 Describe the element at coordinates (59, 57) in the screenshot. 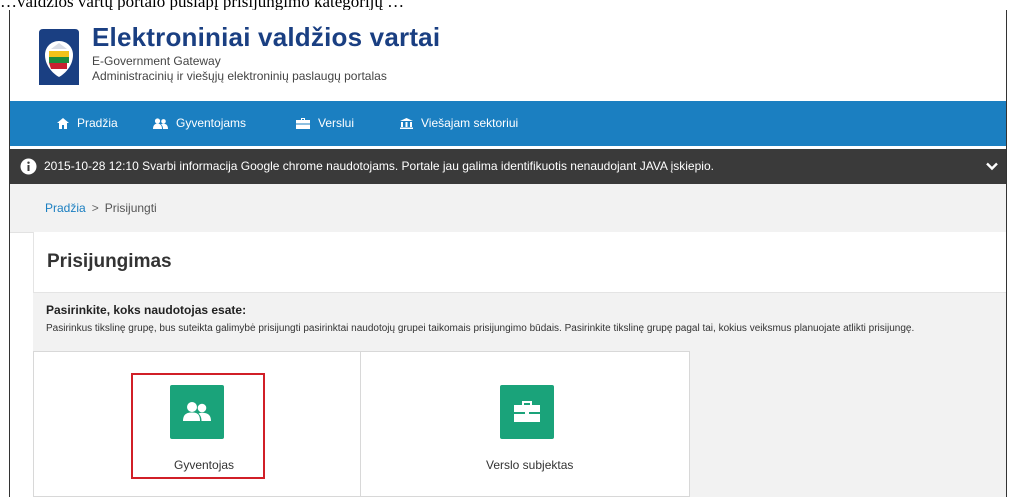

I see `lithuania-emblem-icon` at that location.